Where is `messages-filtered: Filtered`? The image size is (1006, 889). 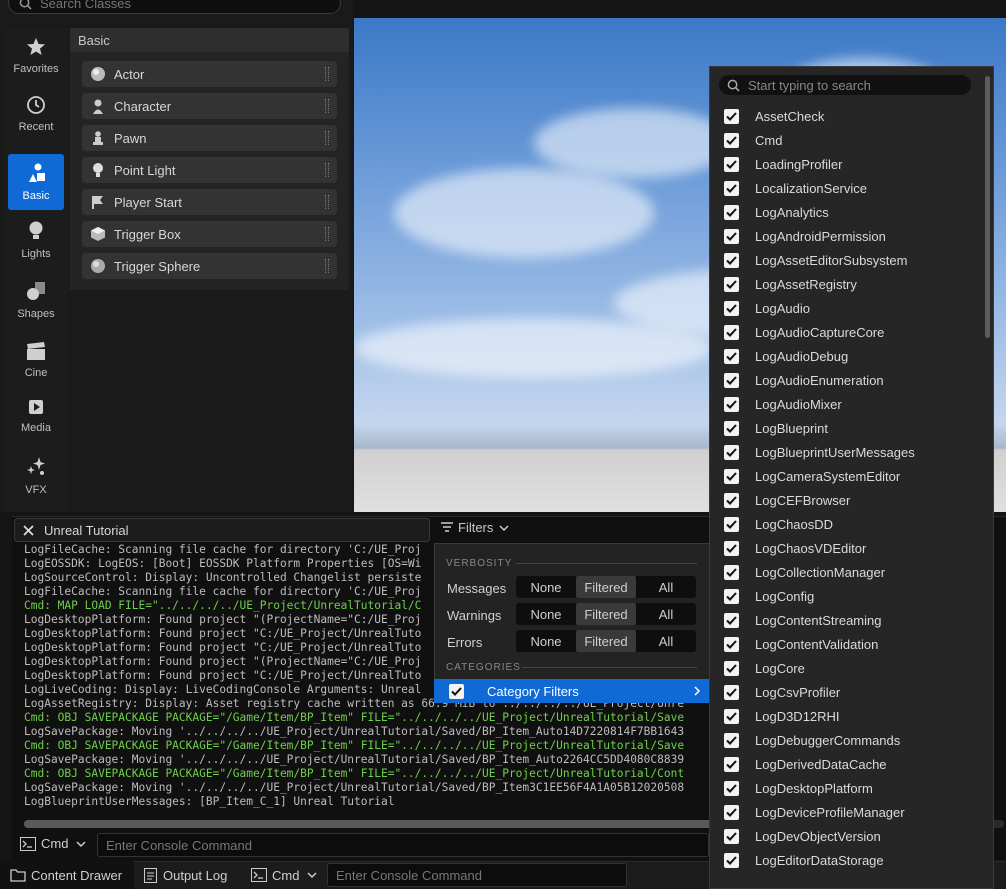
messages-filtered: Filtered is located at coordinates (606, 587).